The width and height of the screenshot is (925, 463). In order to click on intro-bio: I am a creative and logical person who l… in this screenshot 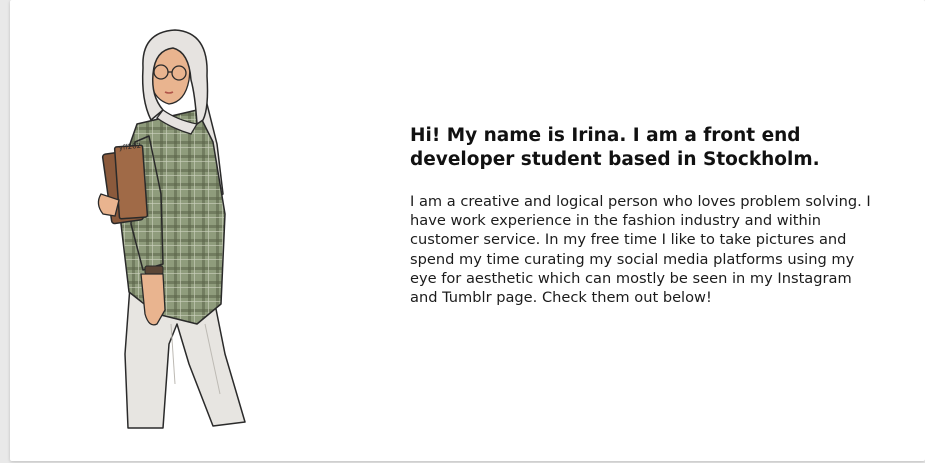, I will do `click(640, 250)`.